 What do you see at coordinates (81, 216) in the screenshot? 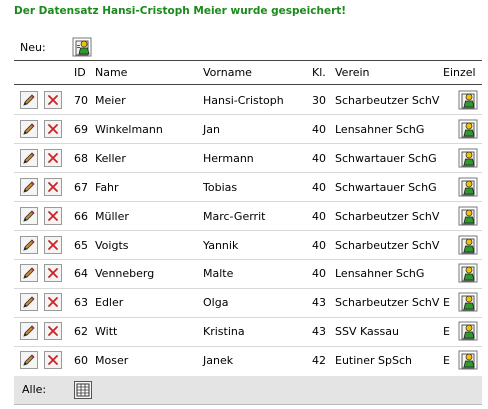
I see `cell-id: 66` at bounding box center [81, 216].